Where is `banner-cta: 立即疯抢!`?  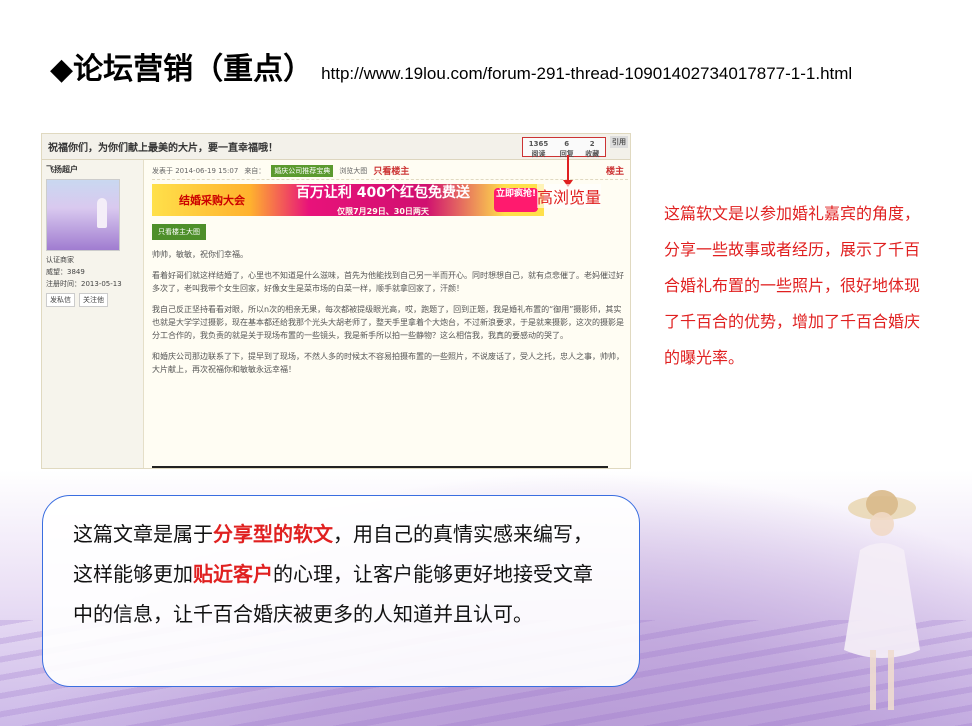
banner-cta: 立即疯抢! is located at coordinates (516, 200).